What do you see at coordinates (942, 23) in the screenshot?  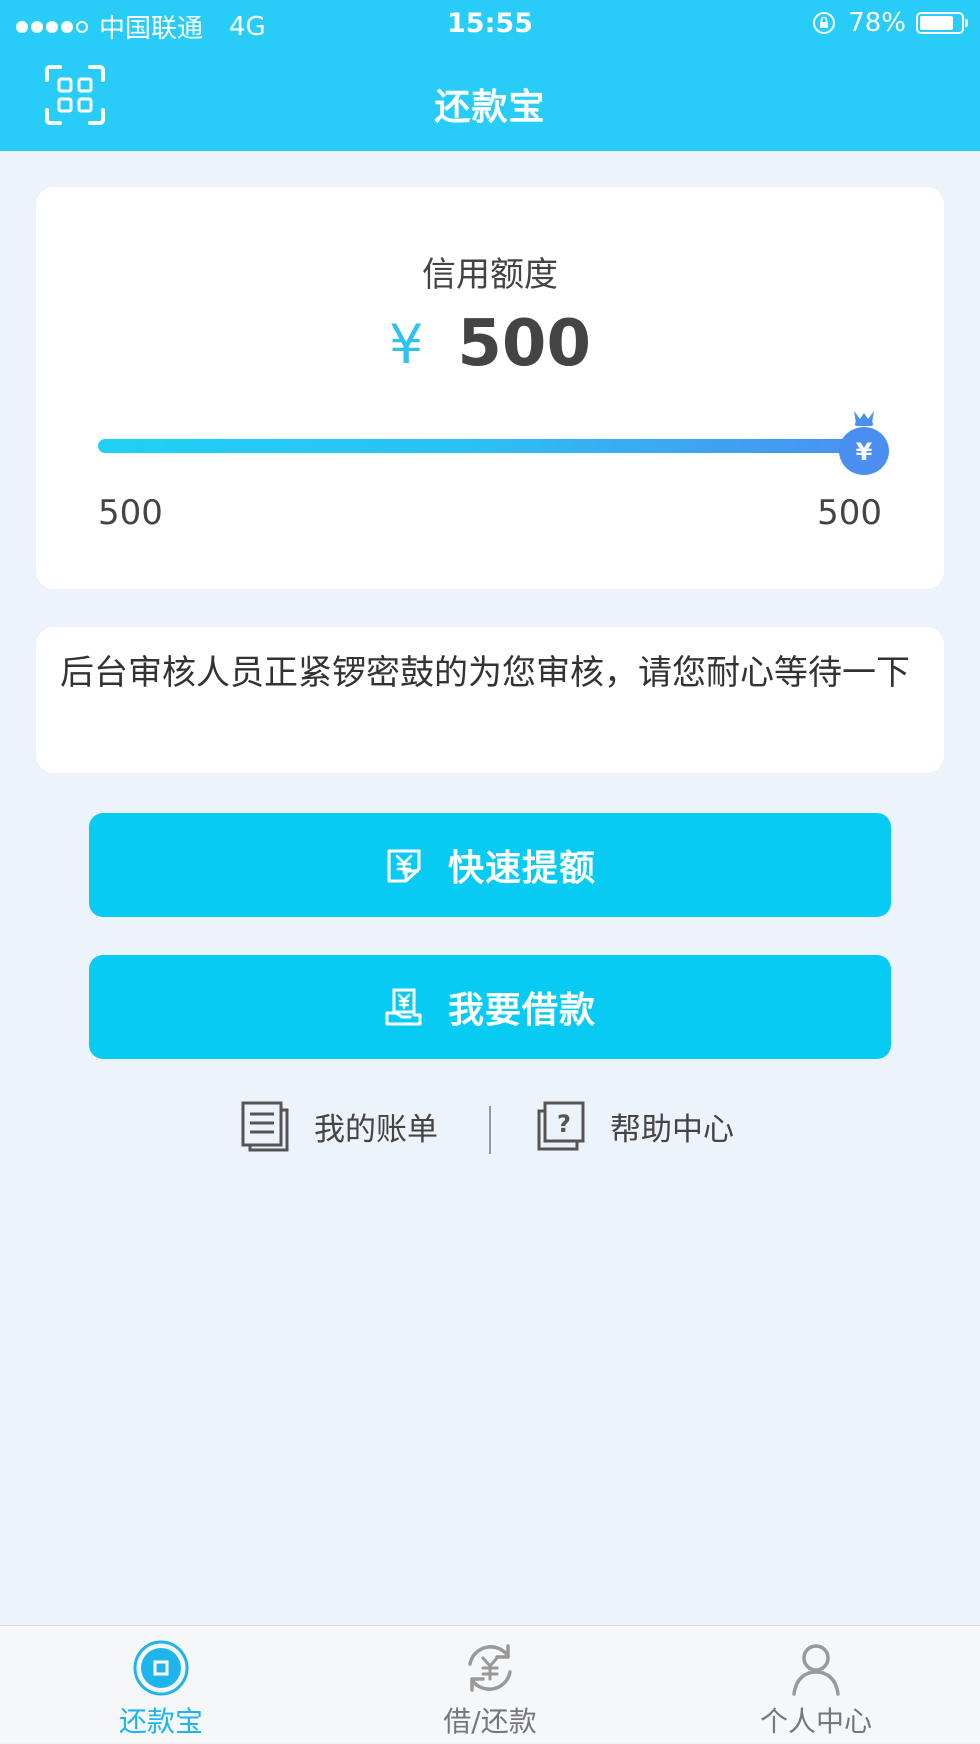 I see `battery-icon` at bounding box center [942, 23].